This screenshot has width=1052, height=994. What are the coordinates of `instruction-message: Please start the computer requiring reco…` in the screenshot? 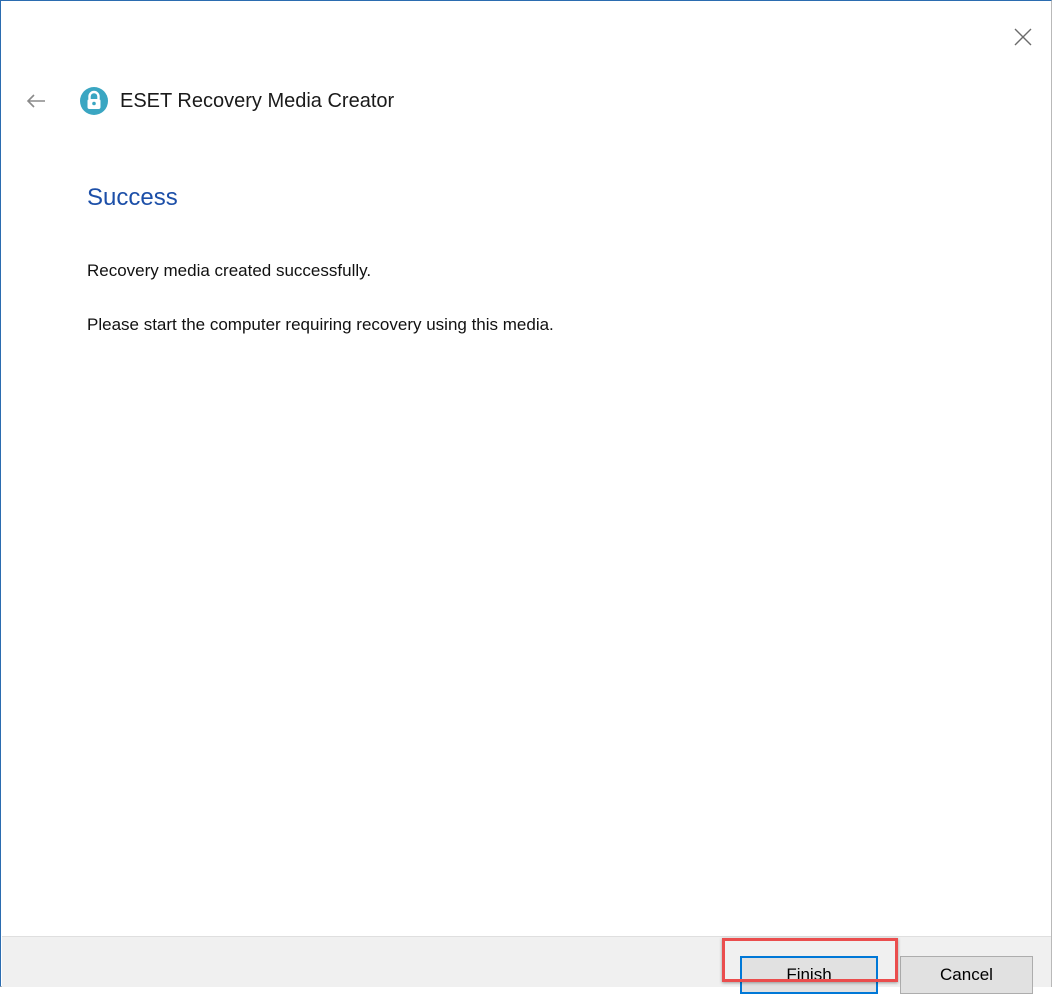 It's located at (320, 324).